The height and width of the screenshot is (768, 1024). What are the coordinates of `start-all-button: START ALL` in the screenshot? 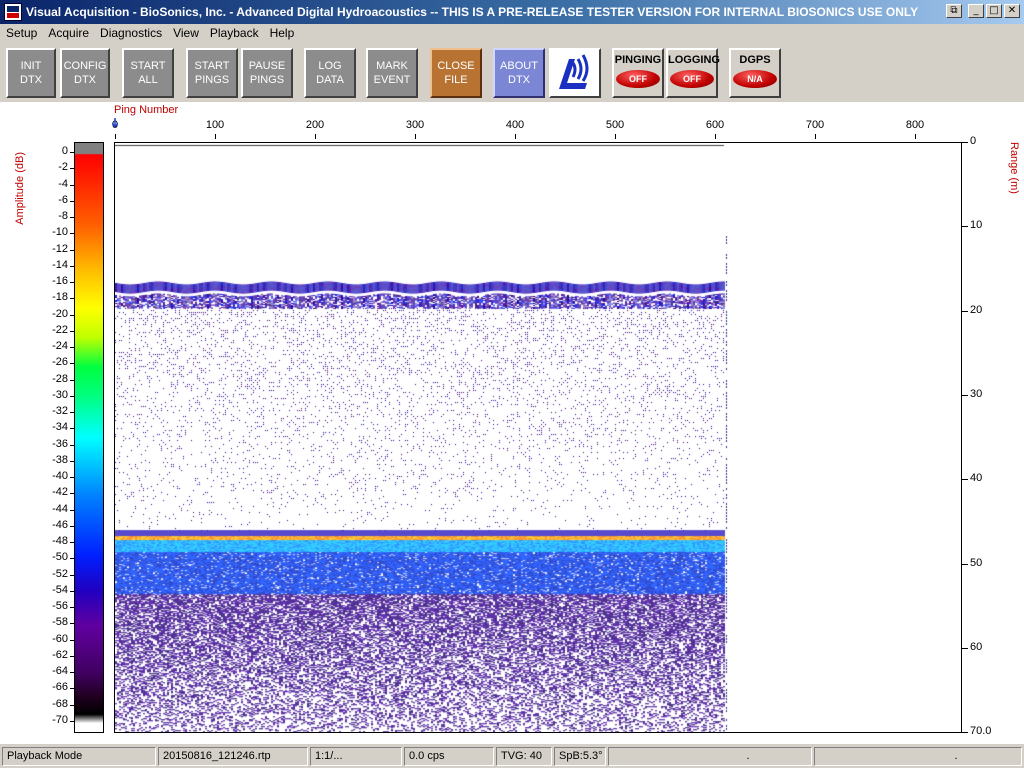 It's located at (148, 73).